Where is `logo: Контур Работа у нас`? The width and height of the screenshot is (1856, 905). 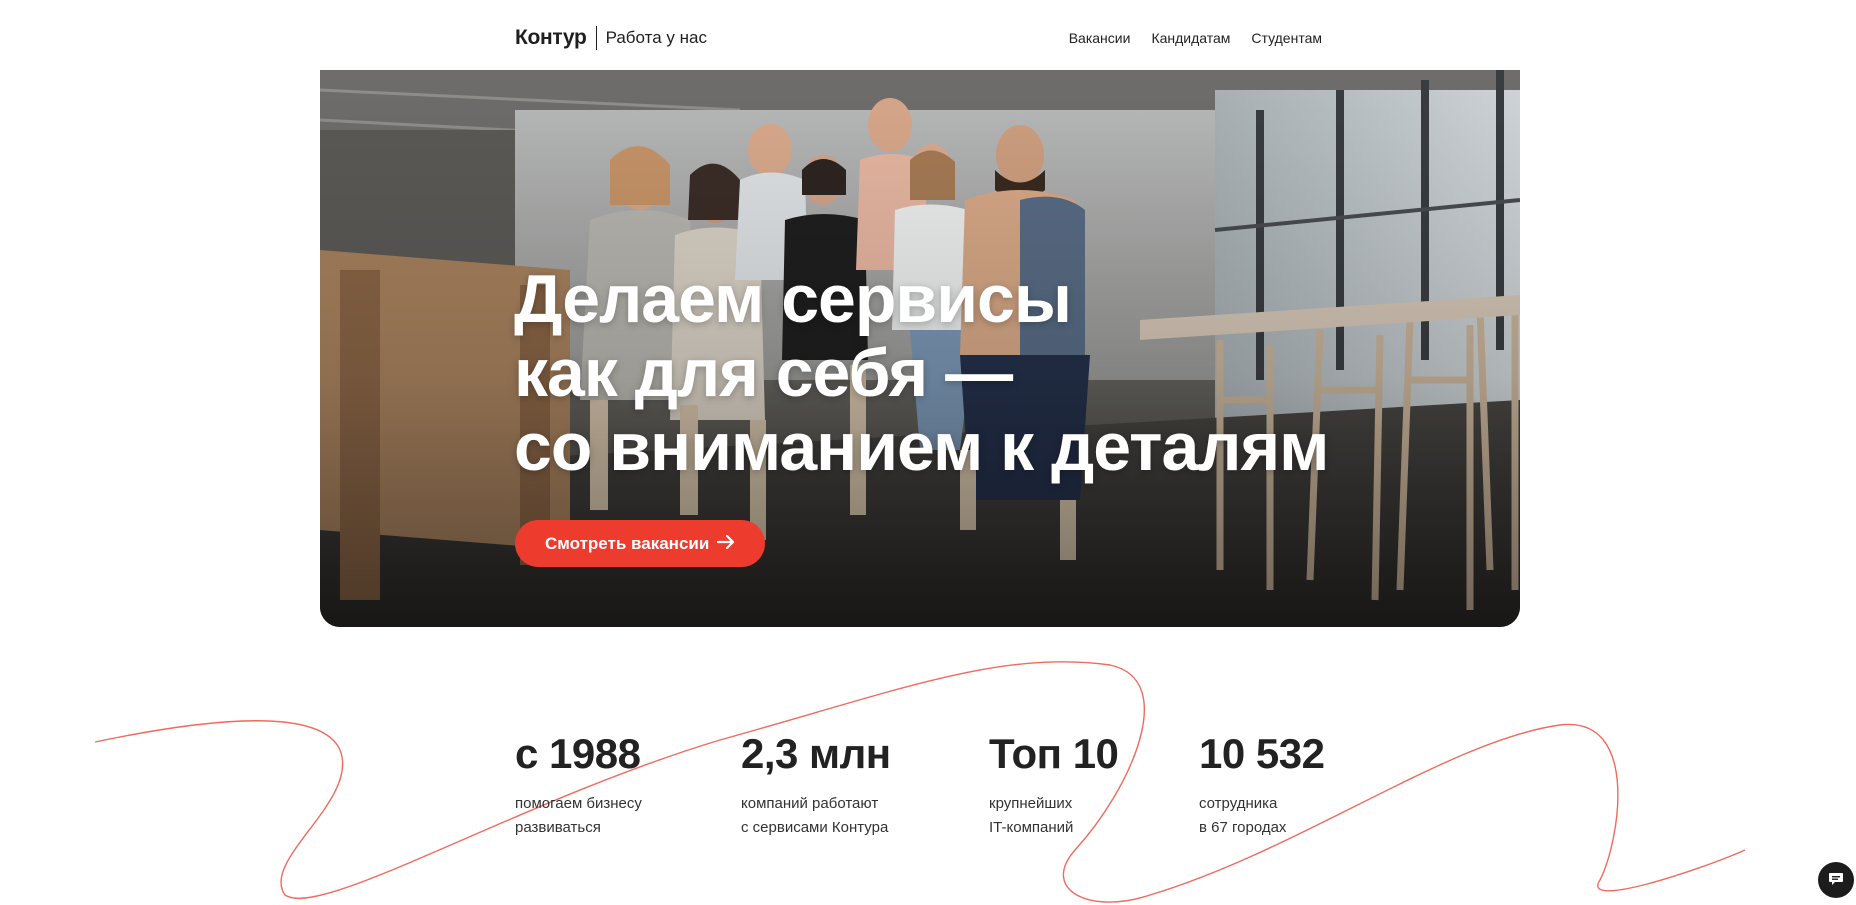
logo: Контур Работа у нас is located at coordinates (611, 38).